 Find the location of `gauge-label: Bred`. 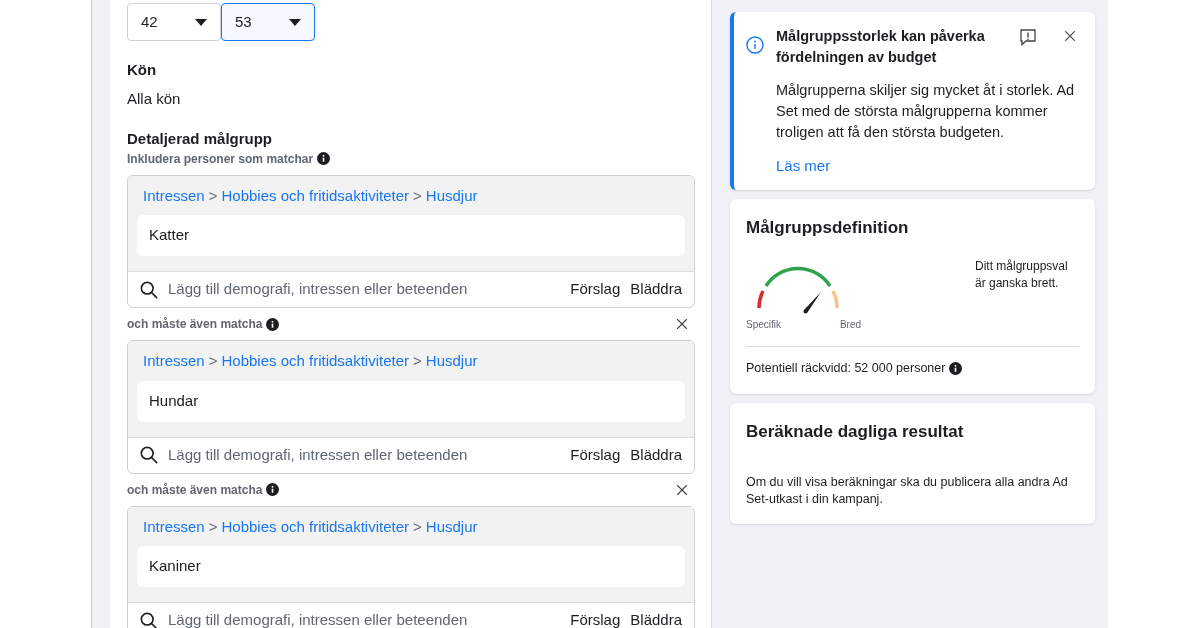

gauge-label: Bred is located at coordinates (850, 325).